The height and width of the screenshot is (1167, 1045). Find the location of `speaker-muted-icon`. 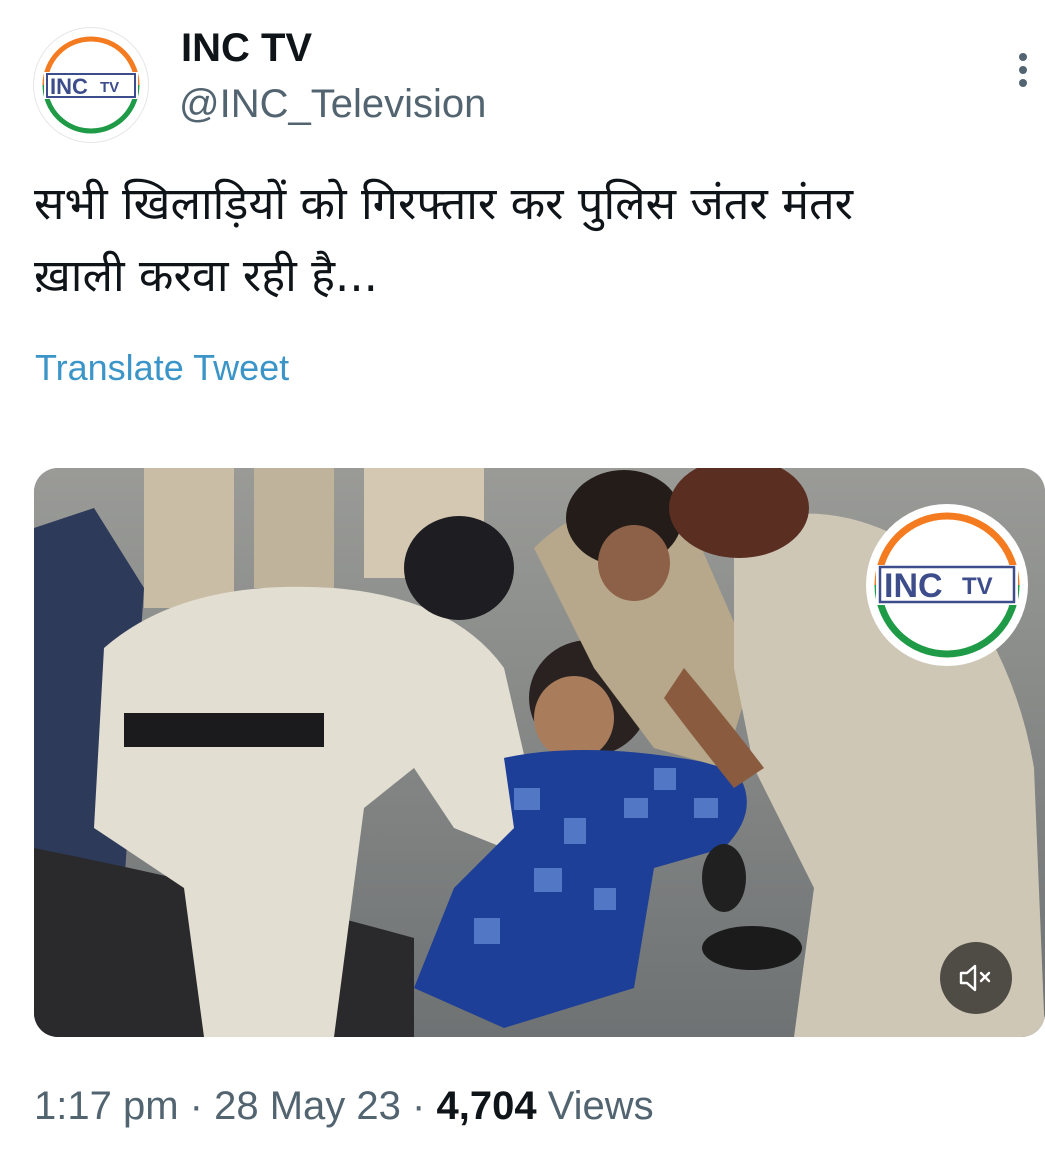

speaker-muted-icon is located at coordinates (975, 978).